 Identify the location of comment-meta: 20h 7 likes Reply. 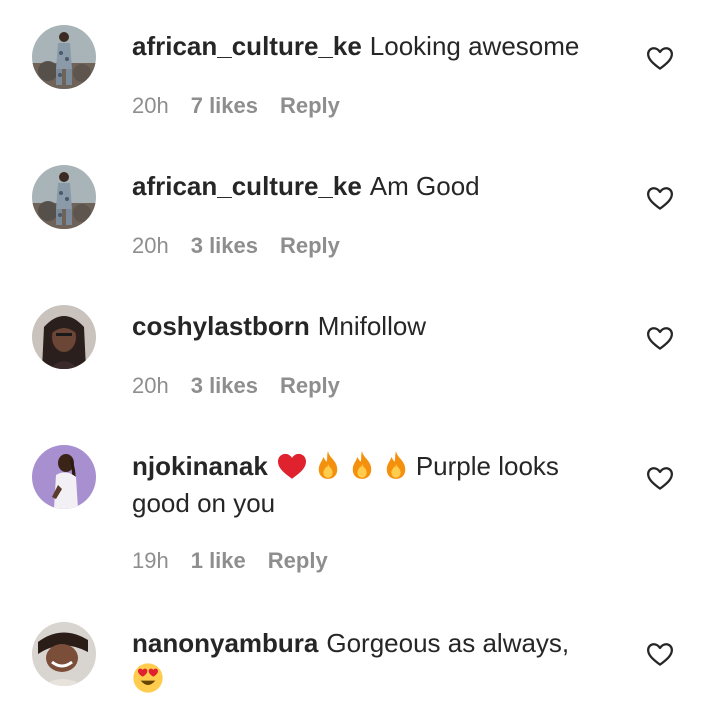
(236, 106).